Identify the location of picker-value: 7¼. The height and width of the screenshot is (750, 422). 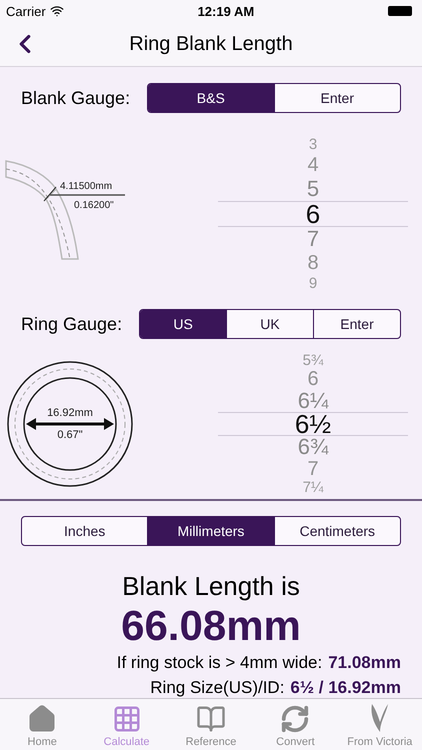
(313, 487).